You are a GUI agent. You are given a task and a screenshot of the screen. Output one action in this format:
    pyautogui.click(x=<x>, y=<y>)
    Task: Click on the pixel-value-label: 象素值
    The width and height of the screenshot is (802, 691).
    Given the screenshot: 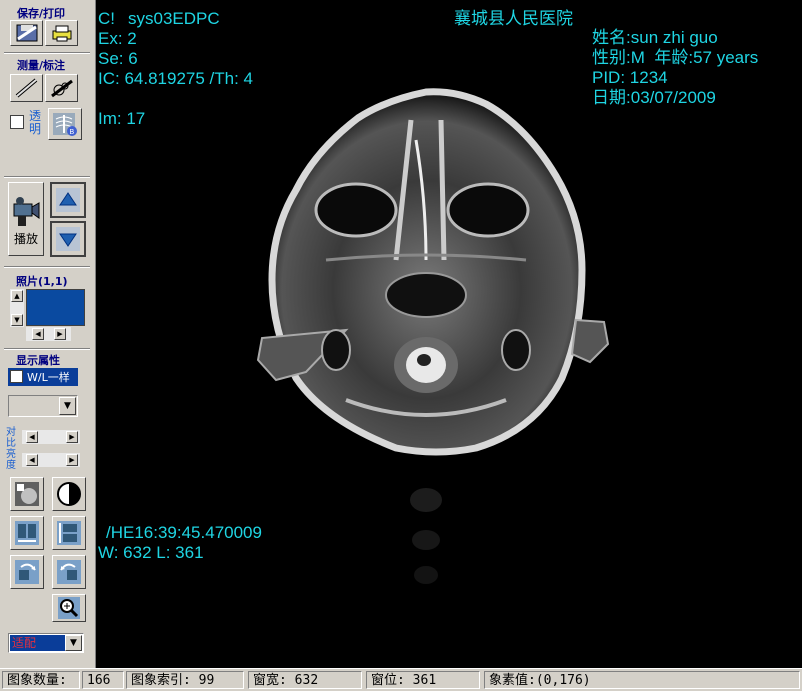 What is the action you would take?
    pyautogui.click(x=509, y=680)
    